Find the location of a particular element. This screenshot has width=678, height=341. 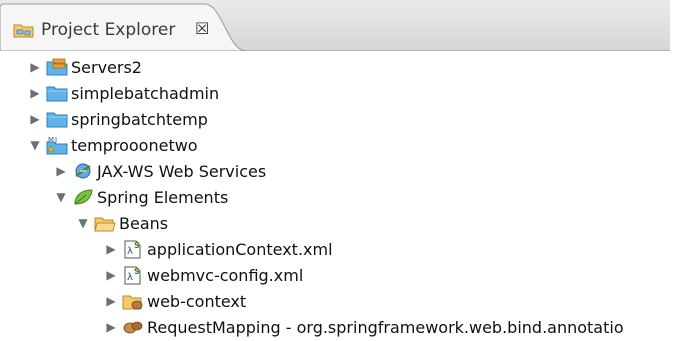

tree-item-webmvc-config-xml: ▶ λ S webmvc-config.xml is located at coordinates (203, 275).